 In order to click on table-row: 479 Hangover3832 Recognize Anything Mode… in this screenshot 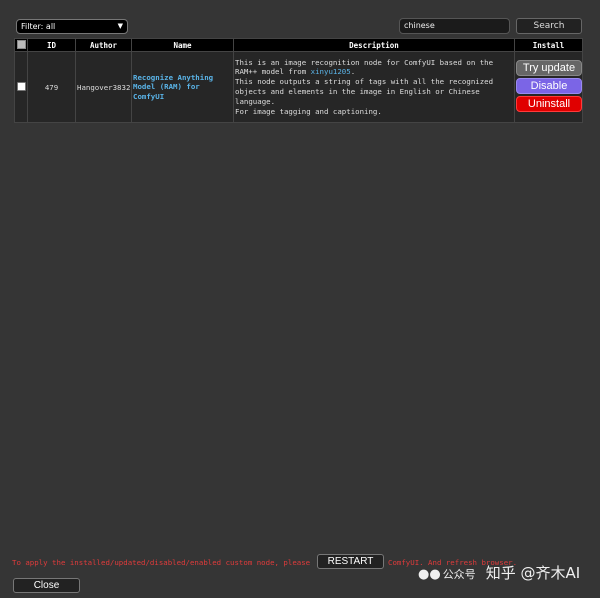, I will do `click(298, 87)`.